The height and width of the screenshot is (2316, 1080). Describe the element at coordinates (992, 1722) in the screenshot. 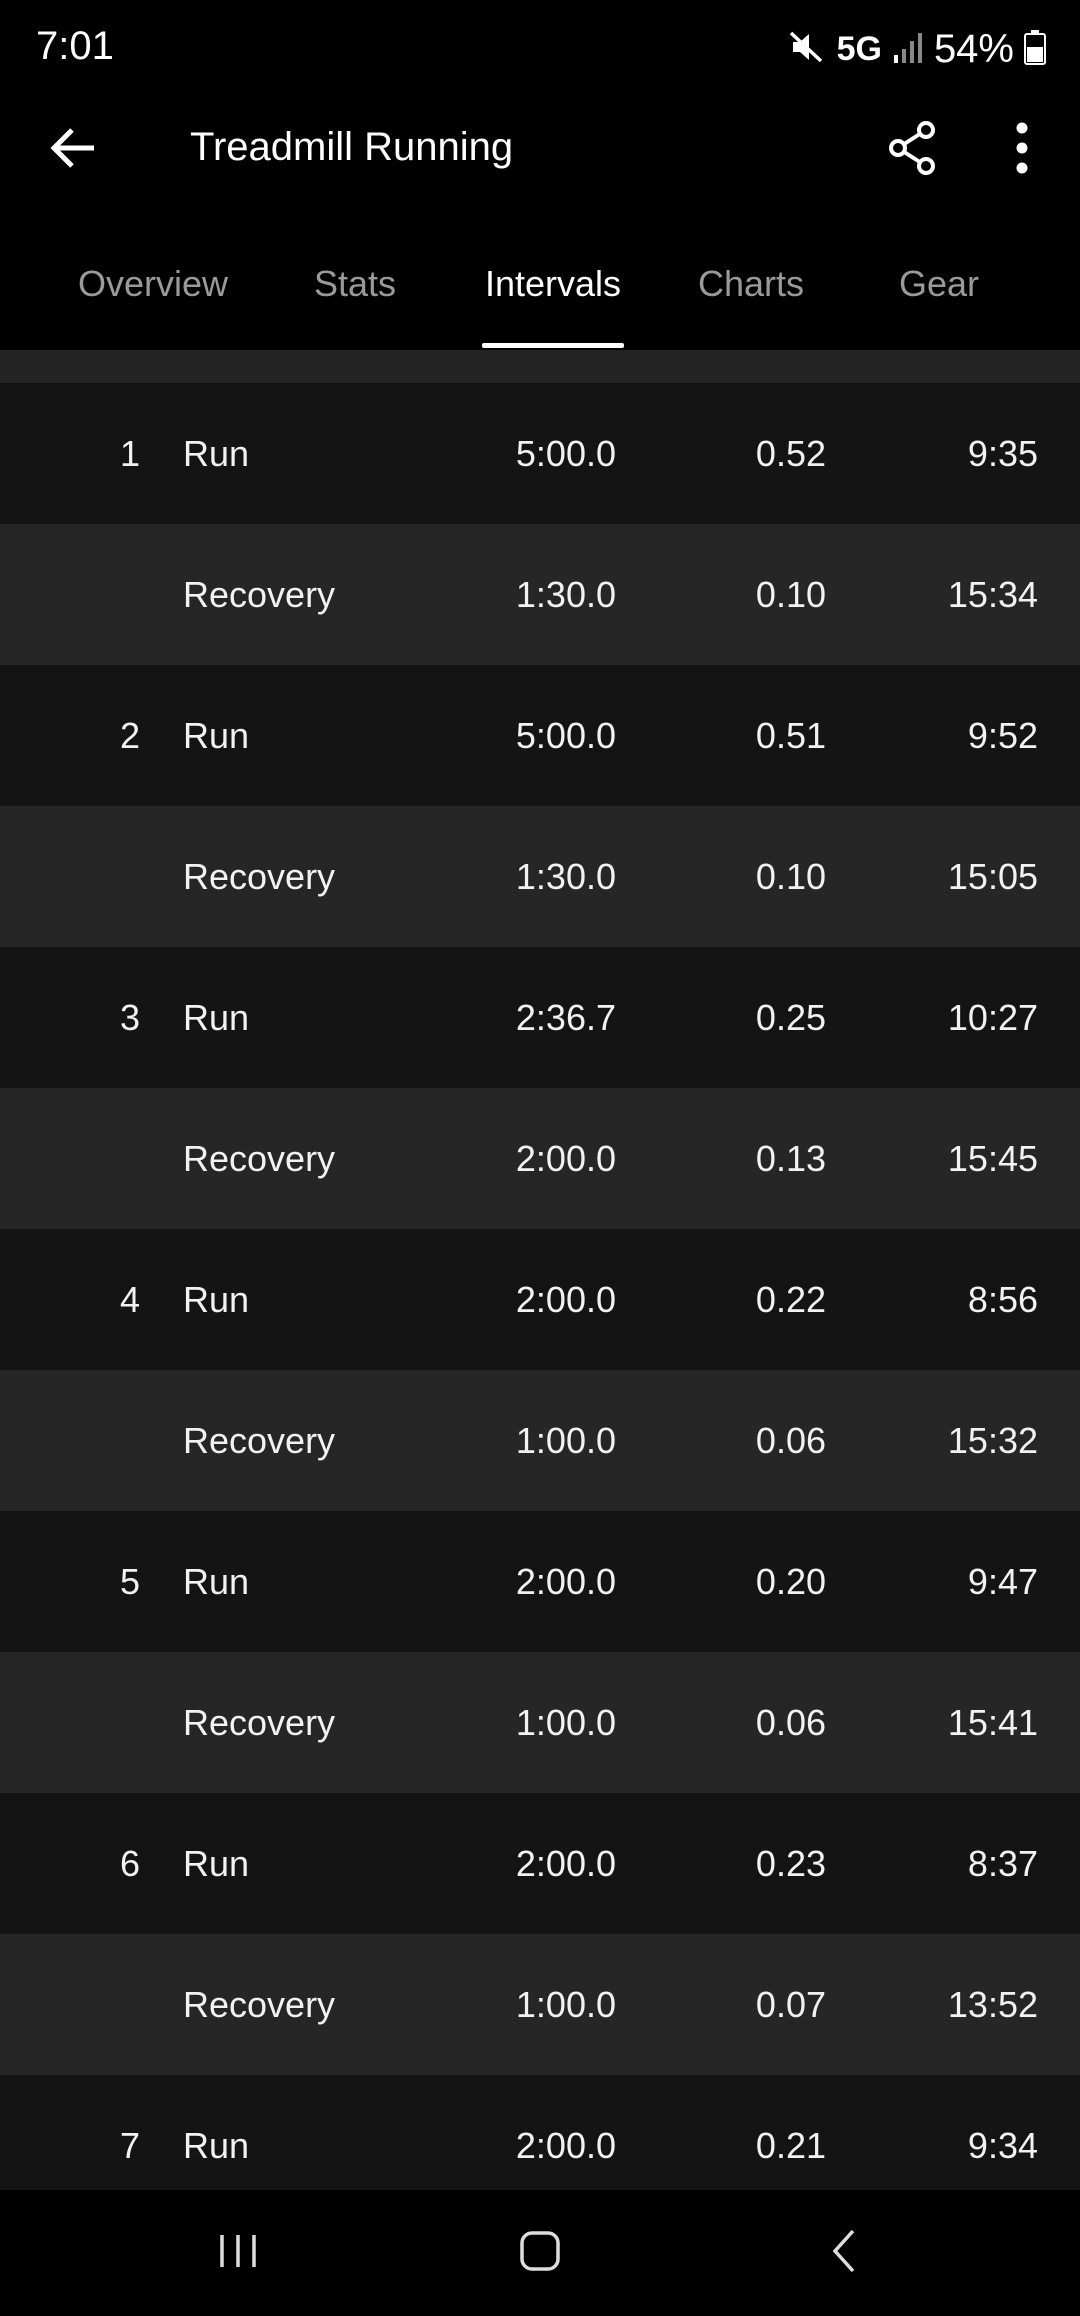

I see `interval-pace: 15:41` at that location.